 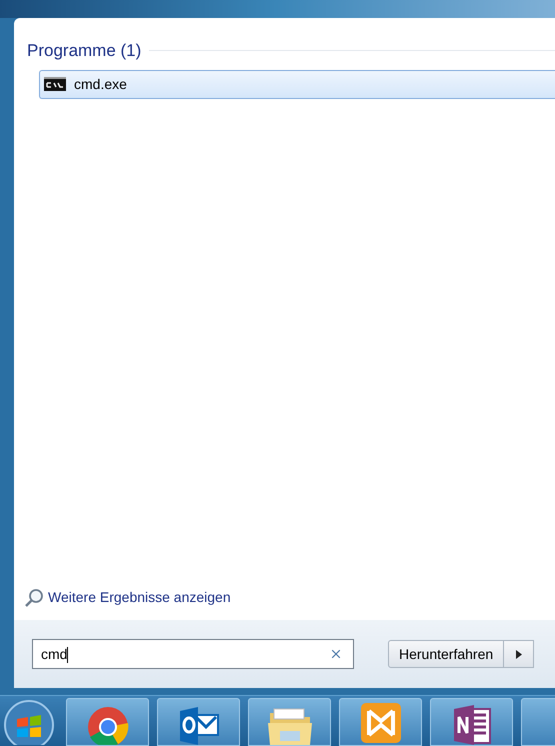 I want to click on shutdown-button: Herunterfahren, so click(x=446, y=654).